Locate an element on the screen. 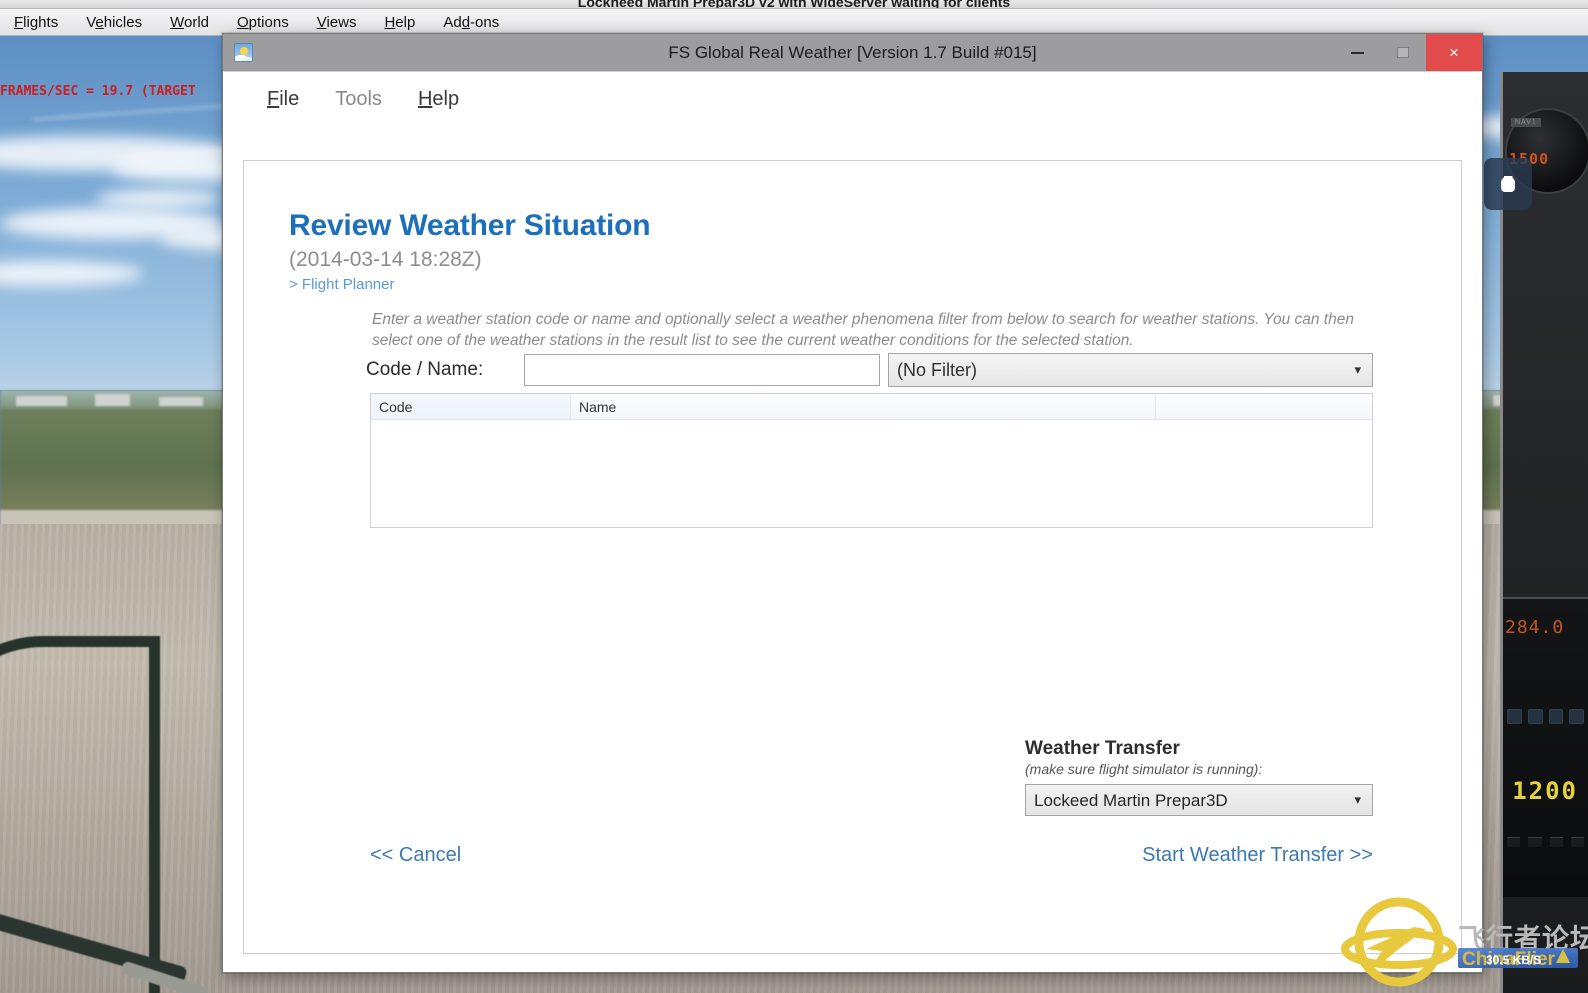  radio-frequency-display: 284.0 is located at coordinates (1535, 627).